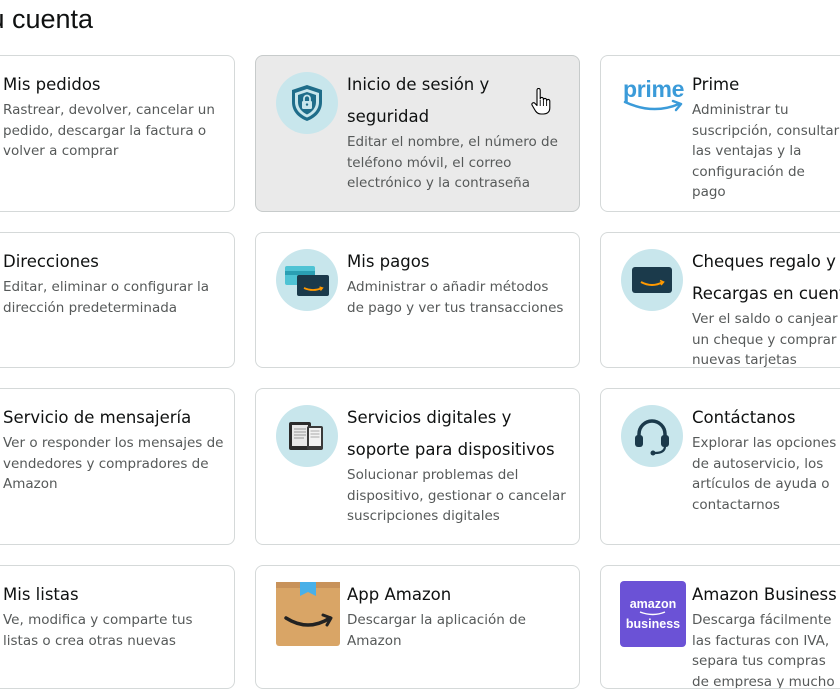  What do you see at coordinates (308, 614) in the screenshot?
I see `amazon-app-icon` at bounding box center [308, 614].